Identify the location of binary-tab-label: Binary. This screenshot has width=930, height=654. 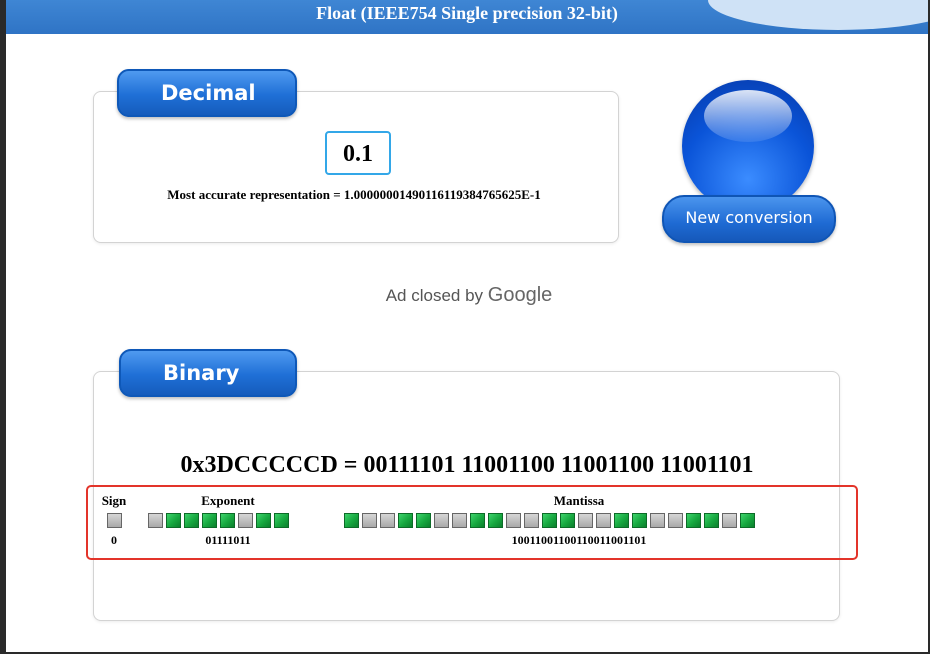
(201, 373).